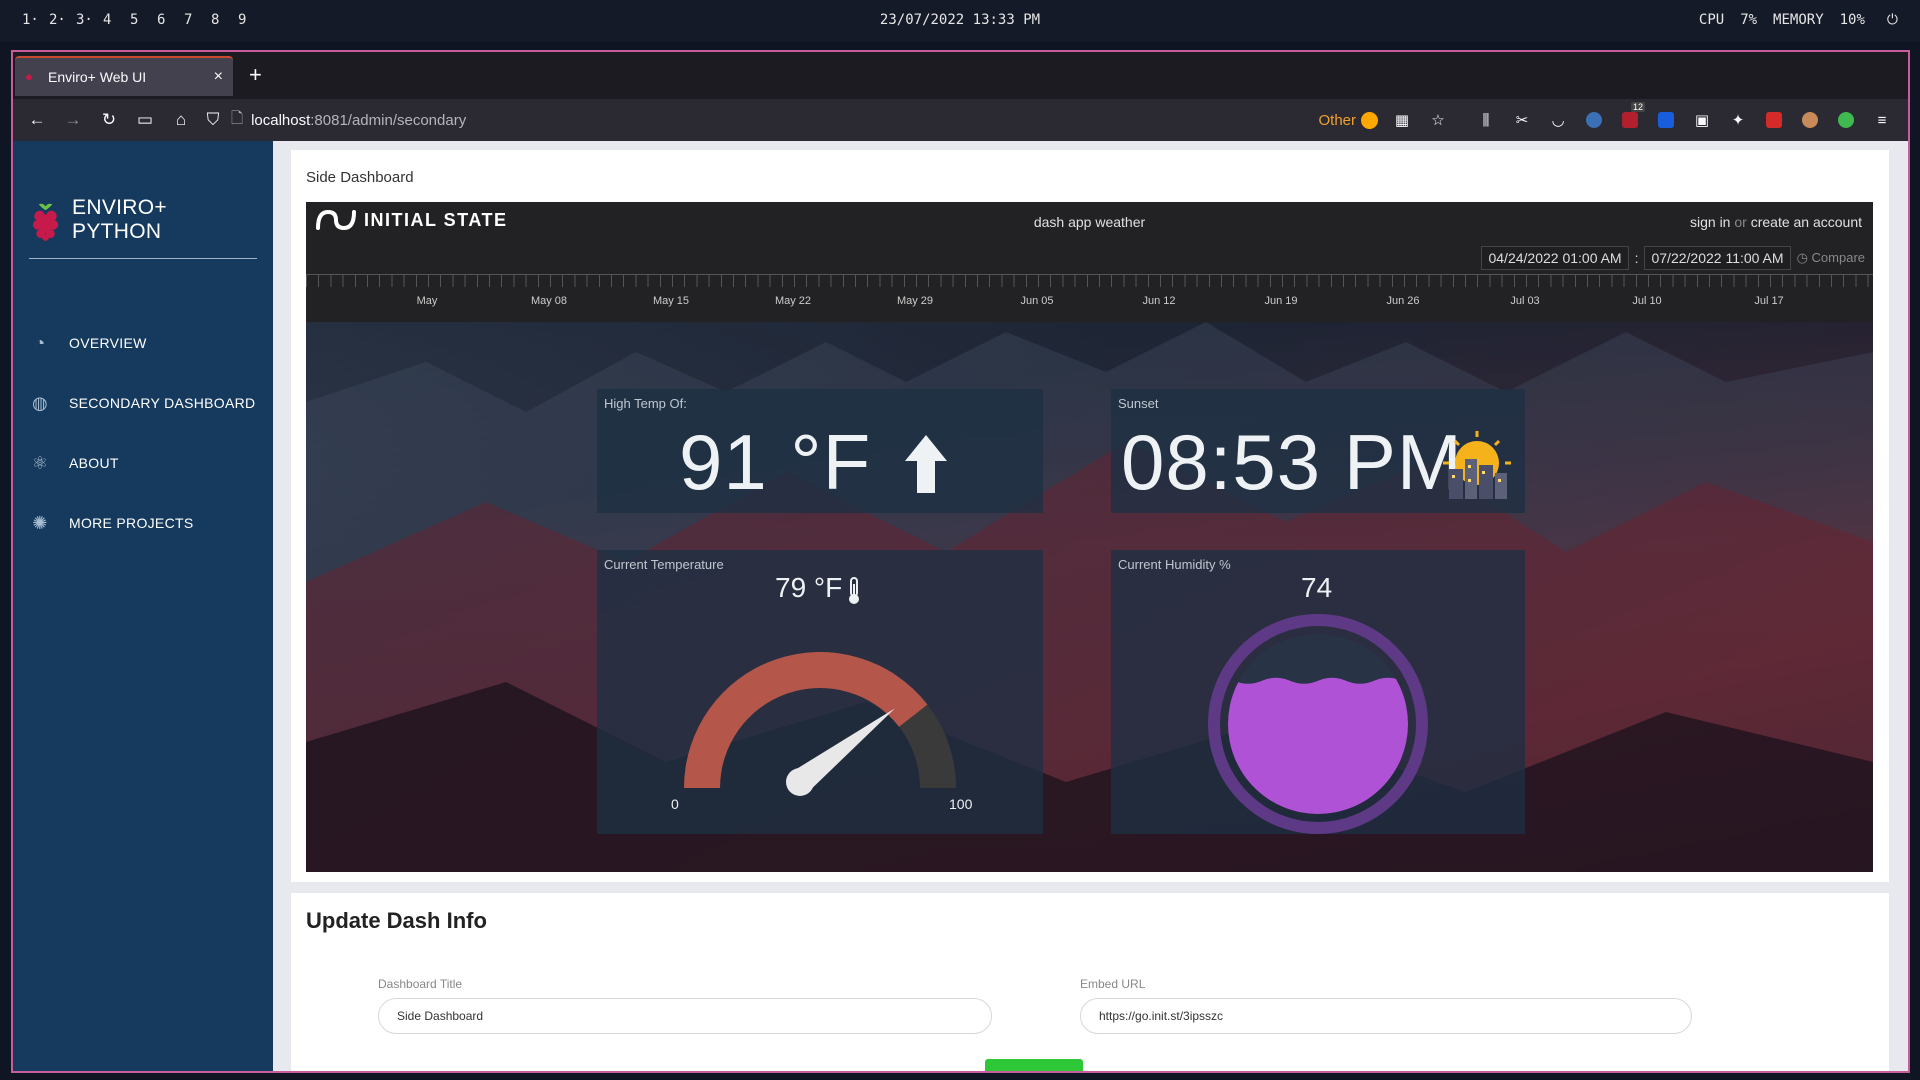 This screenshot has width=1920, height=1080. What do you see at coordinates (1555, 258) in the screenshot?
I see `date-from-field: 04/24/2022 01:00 AM` at bounding box center [1555, 258].